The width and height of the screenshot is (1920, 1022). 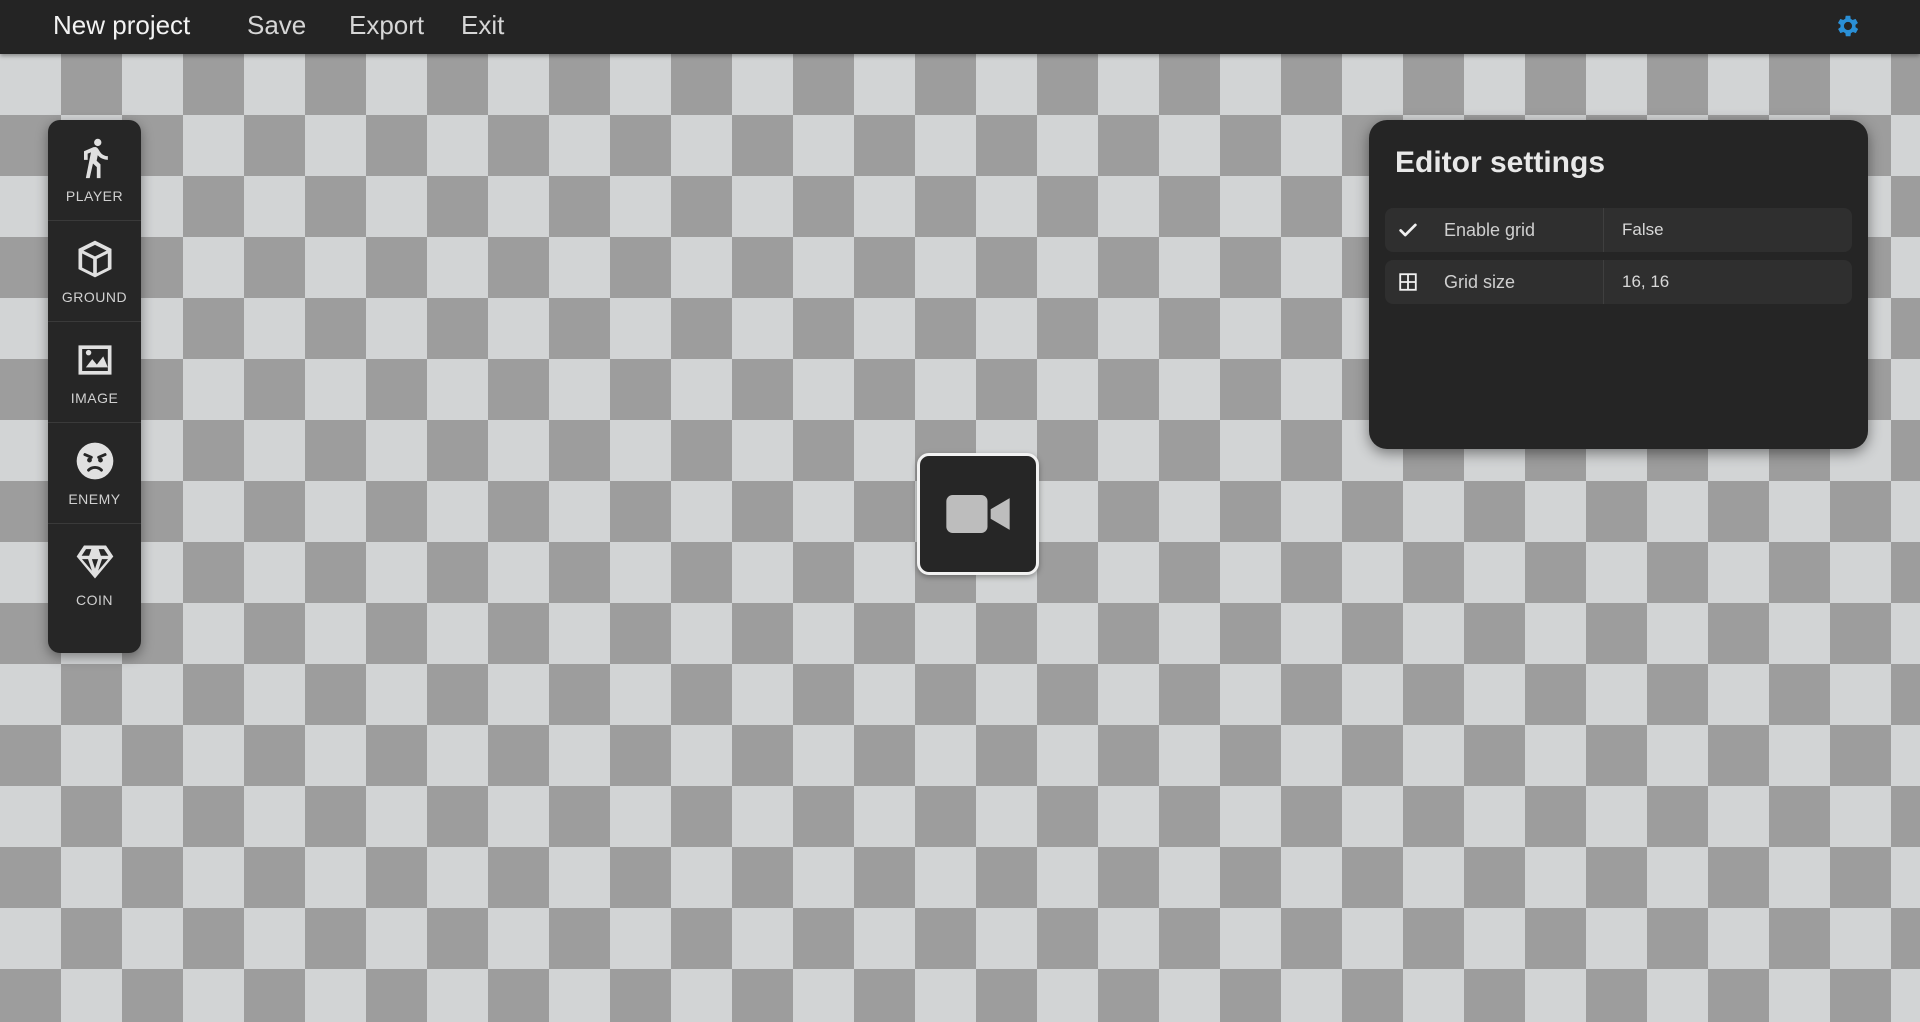 I want to click on tool-label: COIN, so click(x=94, y=600).